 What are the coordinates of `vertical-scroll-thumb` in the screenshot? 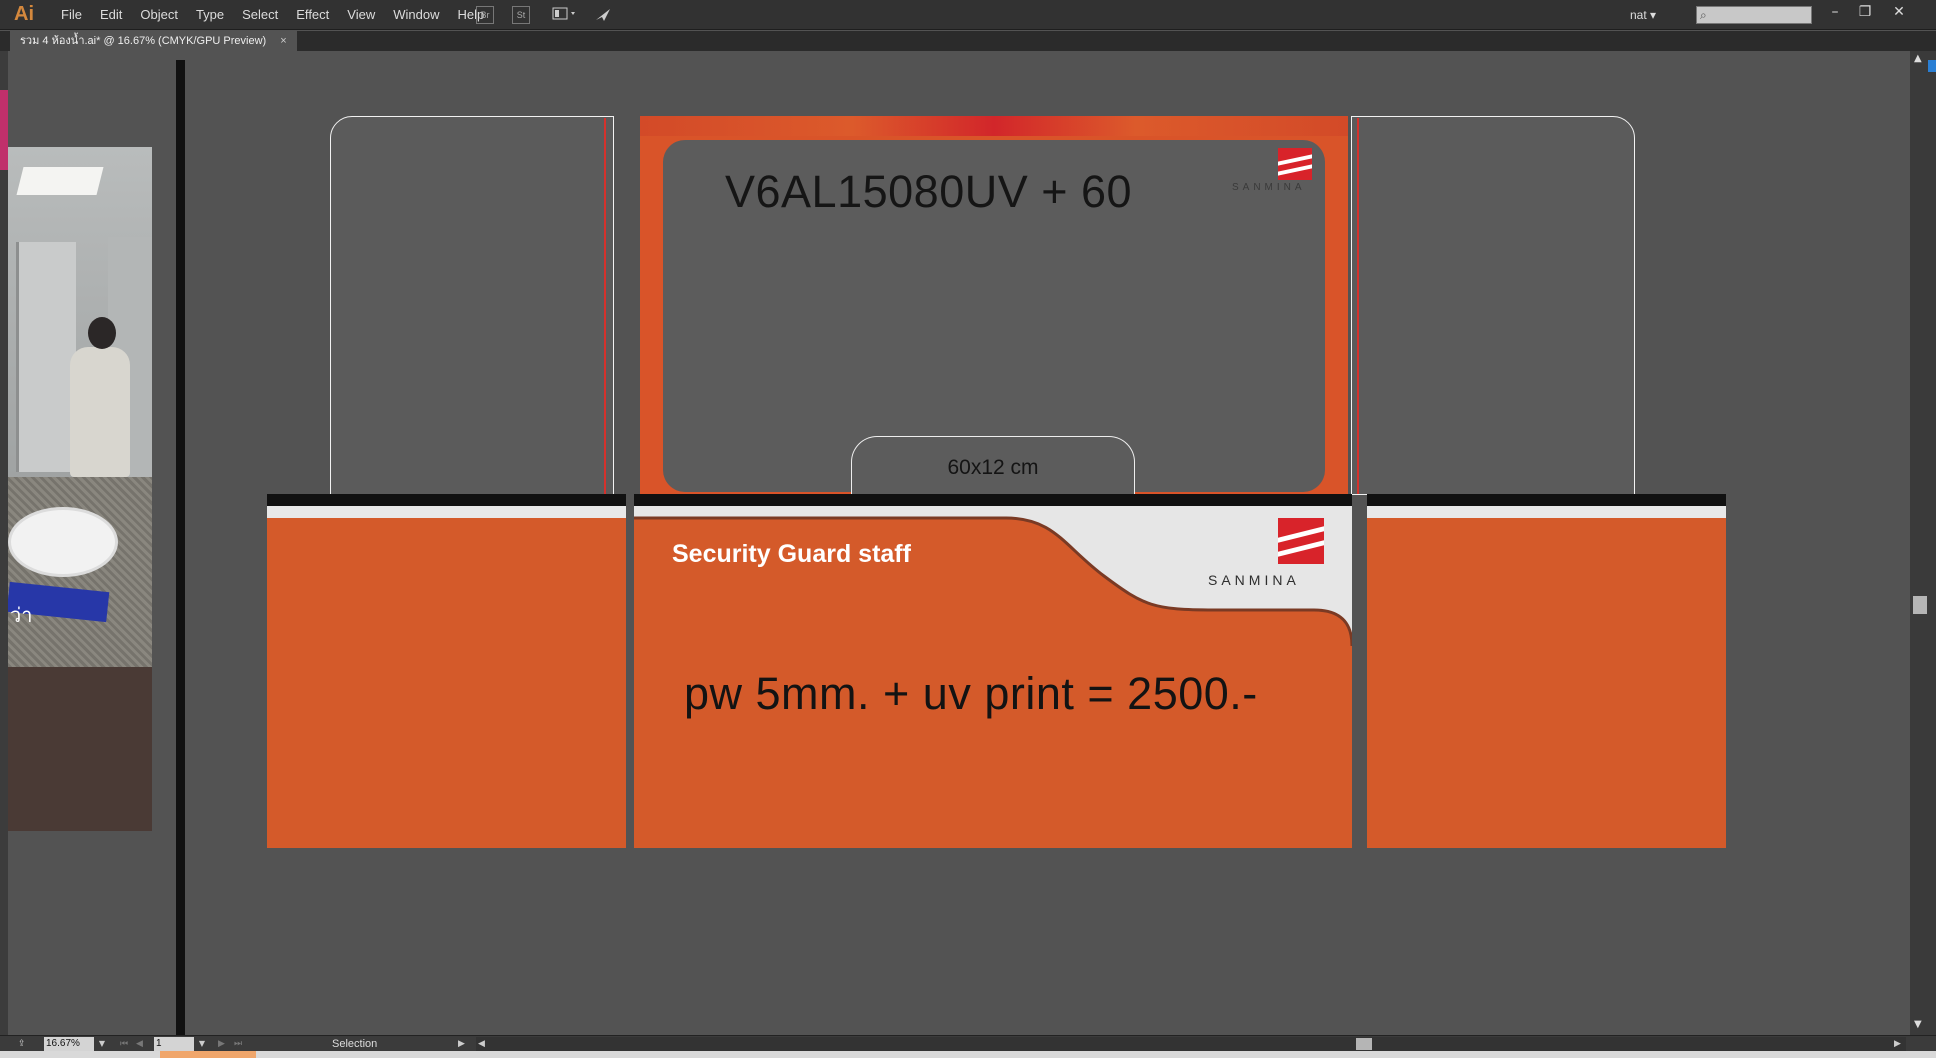 It's located at (1920, 605).